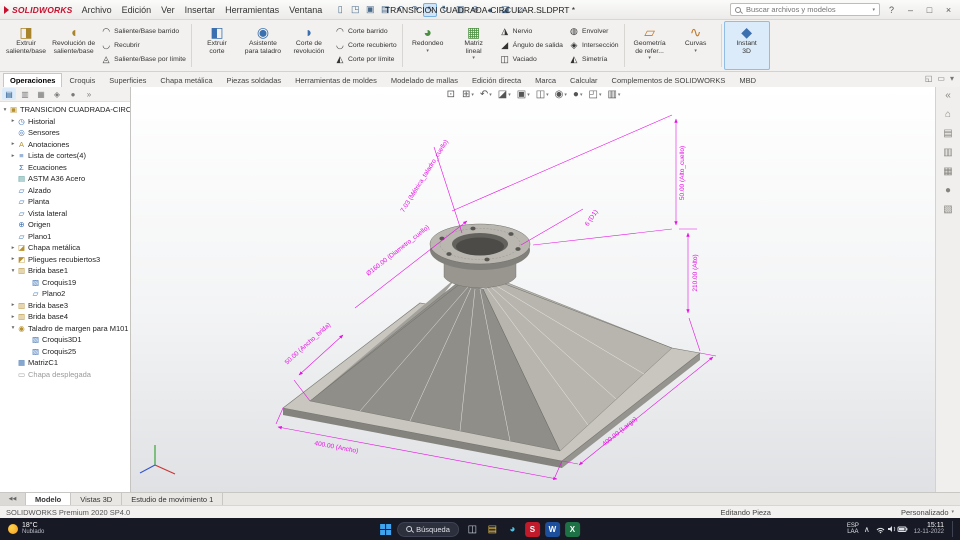  I want to click on tree-item-croquis3d1: ▧ Croquis3D1, so click(65, 340).